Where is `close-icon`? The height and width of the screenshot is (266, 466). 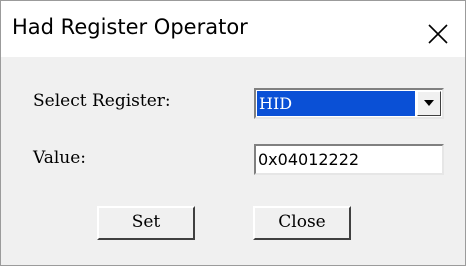
close-icon is located at coordinates (438, 34).